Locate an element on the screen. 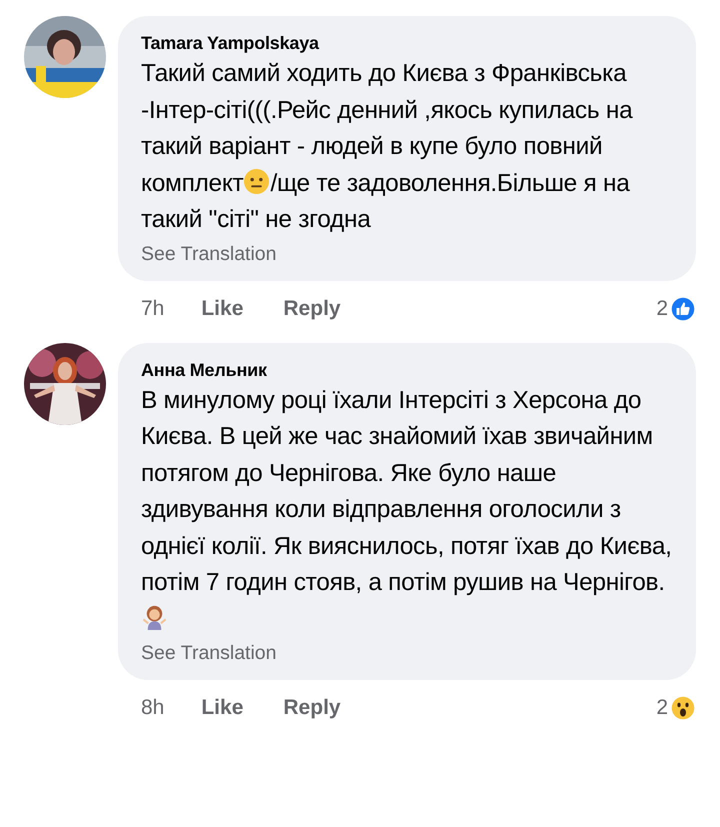 The height and width of the screenshot is (827, 720). neutral-face-icon is located at coordinates (256, 181).